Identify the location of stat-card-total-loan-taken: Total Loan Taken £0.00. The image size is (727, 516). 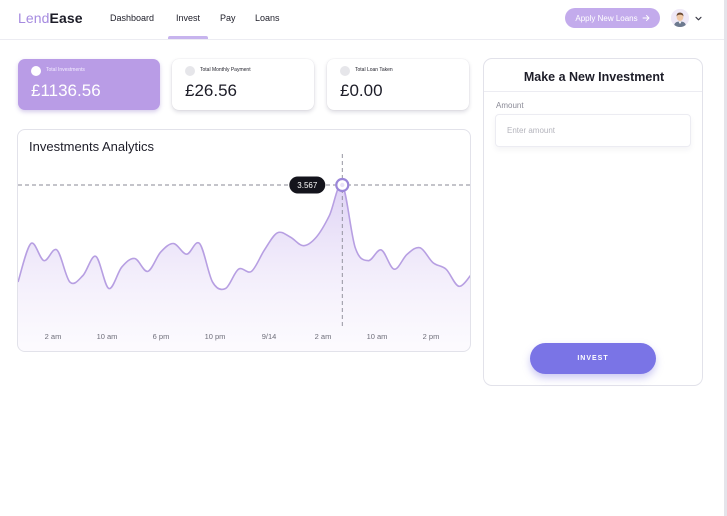
(398, 84).